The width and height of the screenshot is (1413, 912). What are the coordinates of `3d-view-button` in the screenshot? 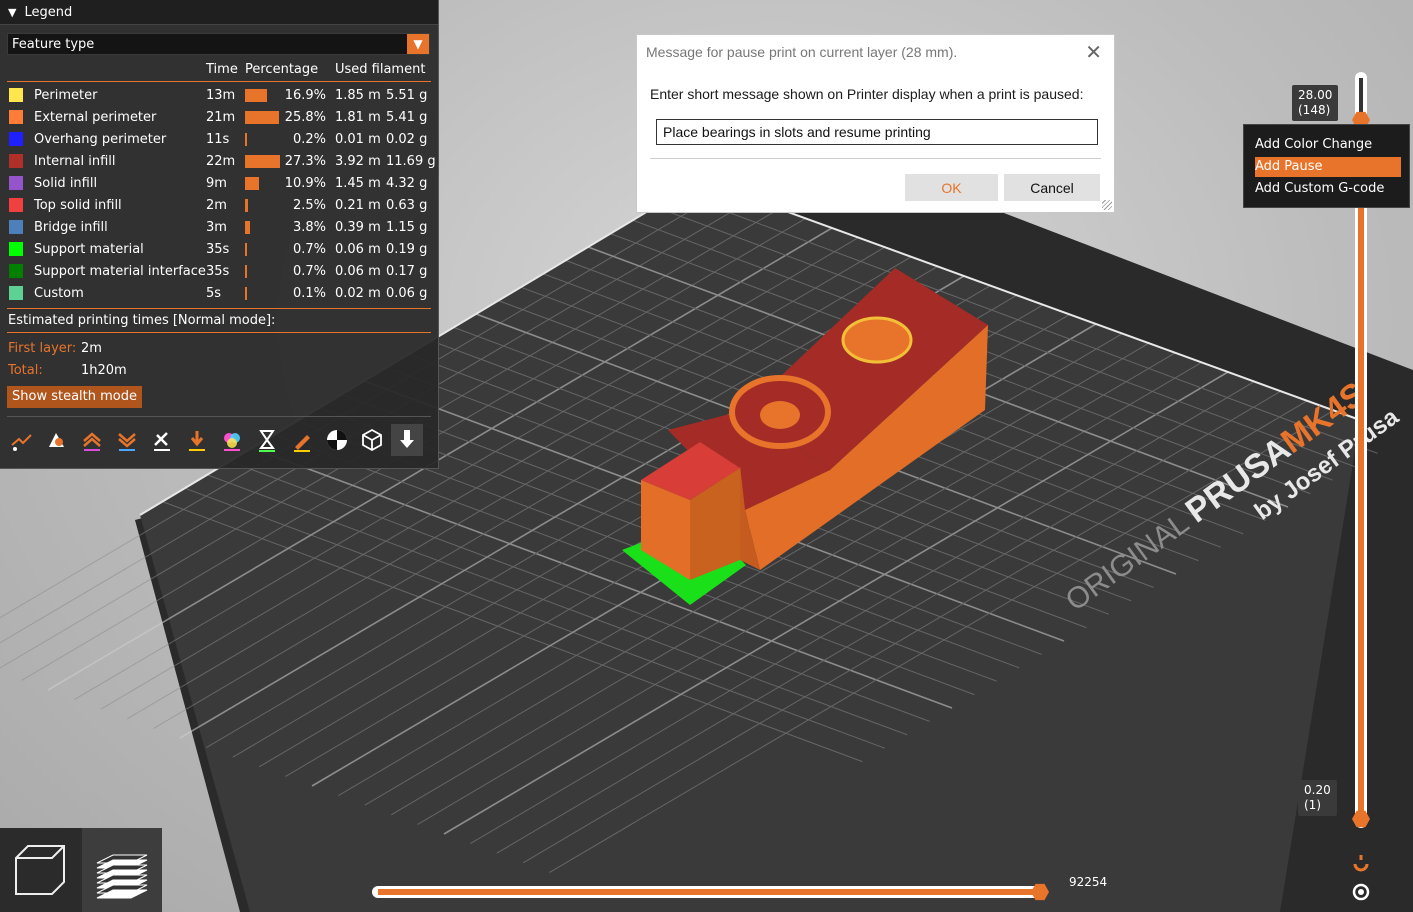 It's located at (40, 870).